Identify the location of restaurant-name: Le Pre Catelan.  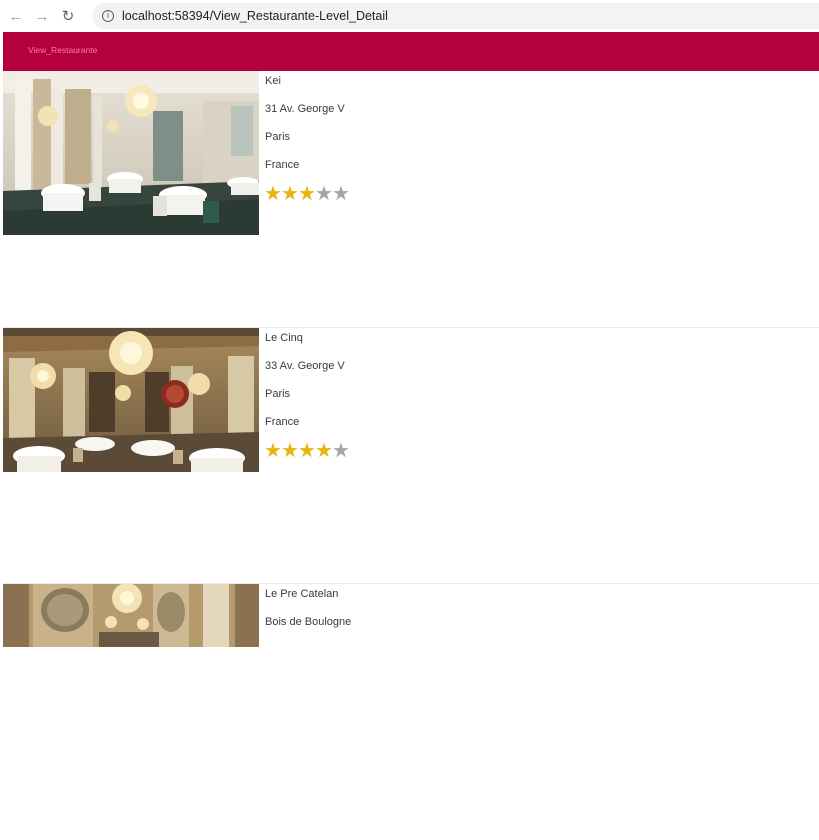
(302, 594).